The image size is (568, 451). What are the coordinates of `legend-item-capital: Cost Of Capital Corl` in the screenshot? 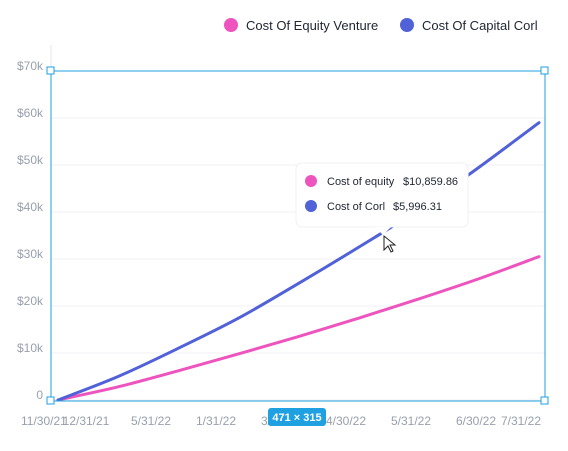 It's located at (469, 25).